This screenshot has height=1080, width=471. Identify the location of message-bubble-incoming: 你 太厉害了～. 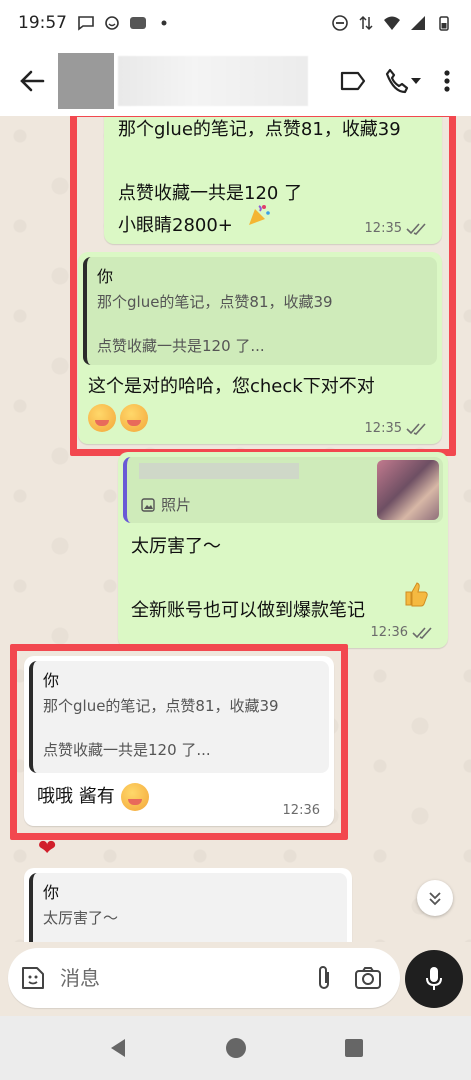
(188, 905).